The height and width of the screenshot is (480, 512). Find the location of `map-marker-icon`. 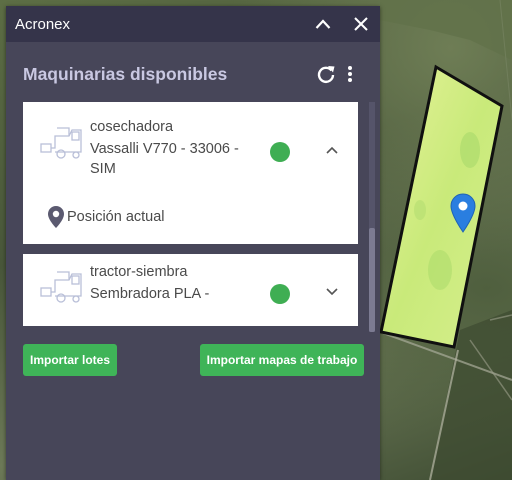

map-marker-icon is located at coordinates (463, 213).